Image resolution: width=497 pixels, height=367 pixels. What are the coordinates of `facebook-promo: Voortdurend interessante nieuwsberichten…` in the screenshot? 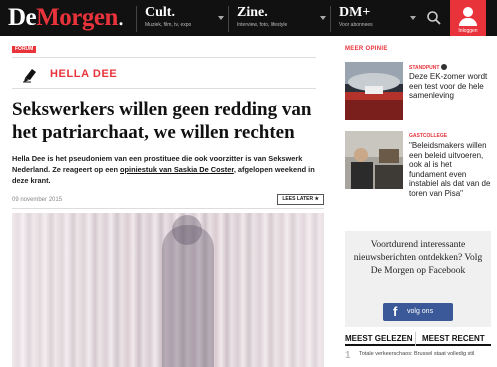 It's located at (418, 279).